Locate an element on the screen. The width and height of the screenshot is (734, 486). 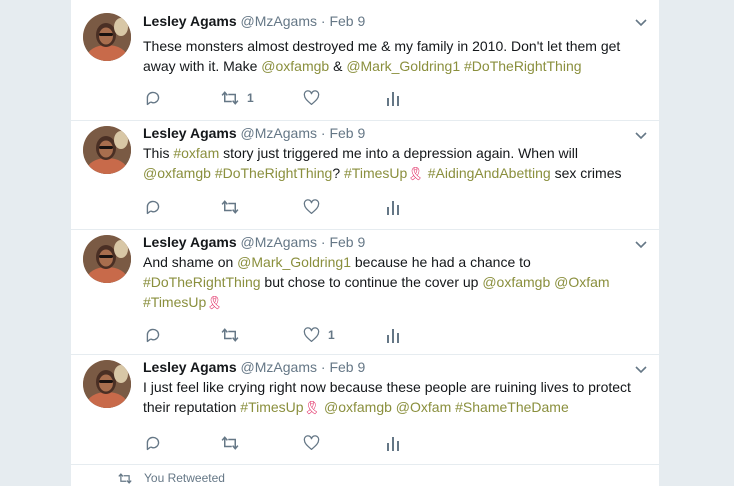
like-count: 1 is located at coordinates (331, 335).